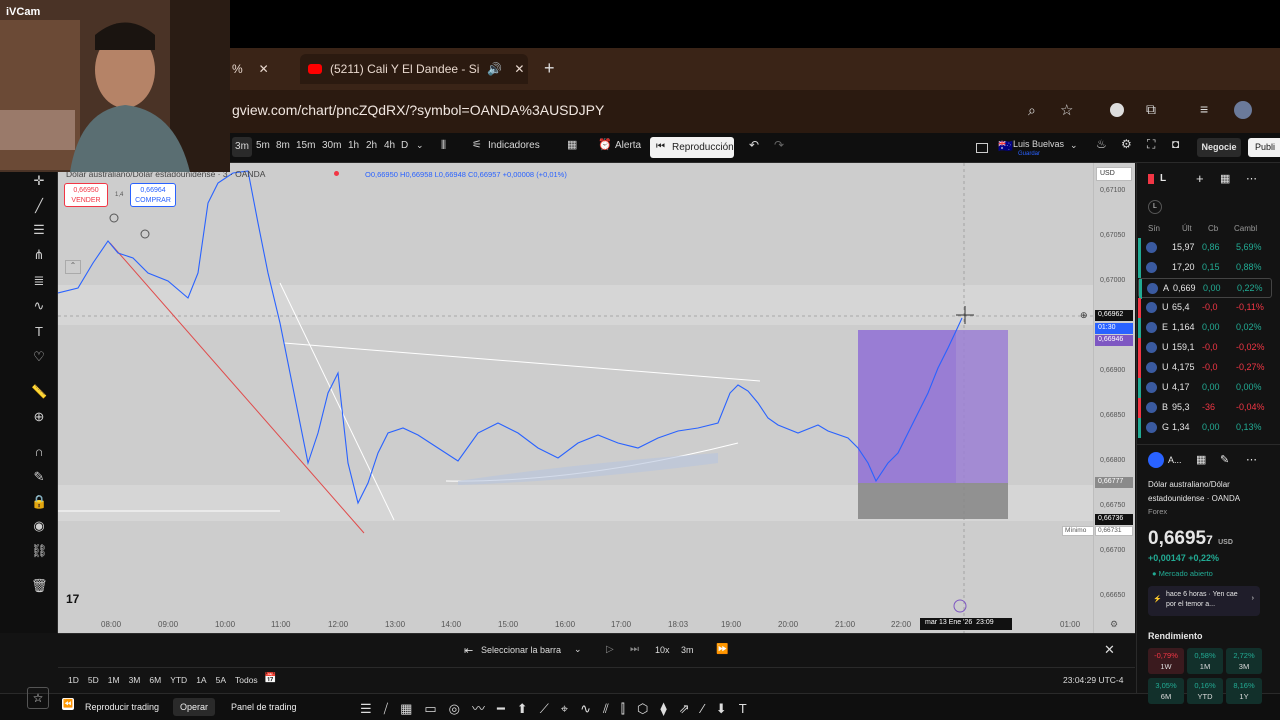 The width and height of the screenshot is (1280, 720). I want to click on performance-cell: -0,79% 1W, so click(1166, 661).